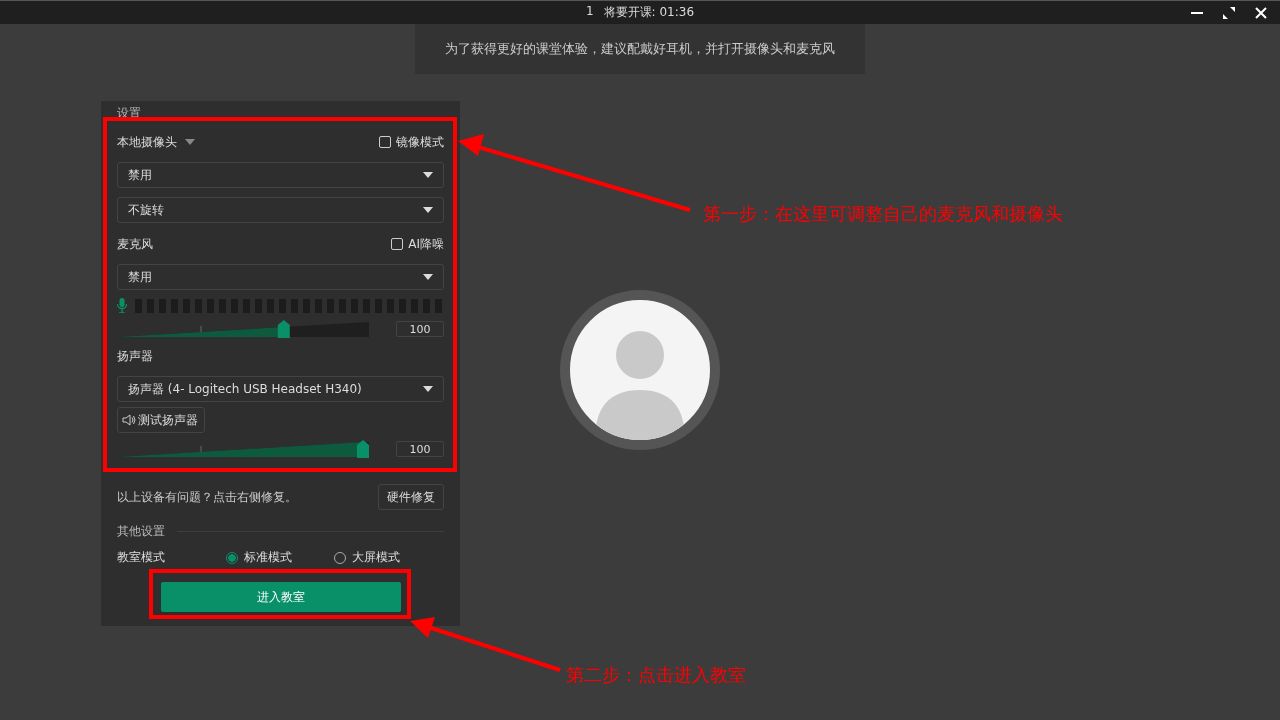 This screenshot has height=720, width=1280. What do you see at coordinates (141, 531) in the screenshot?
I see `section-label: 其他设置` at bounding box center [141, 531].